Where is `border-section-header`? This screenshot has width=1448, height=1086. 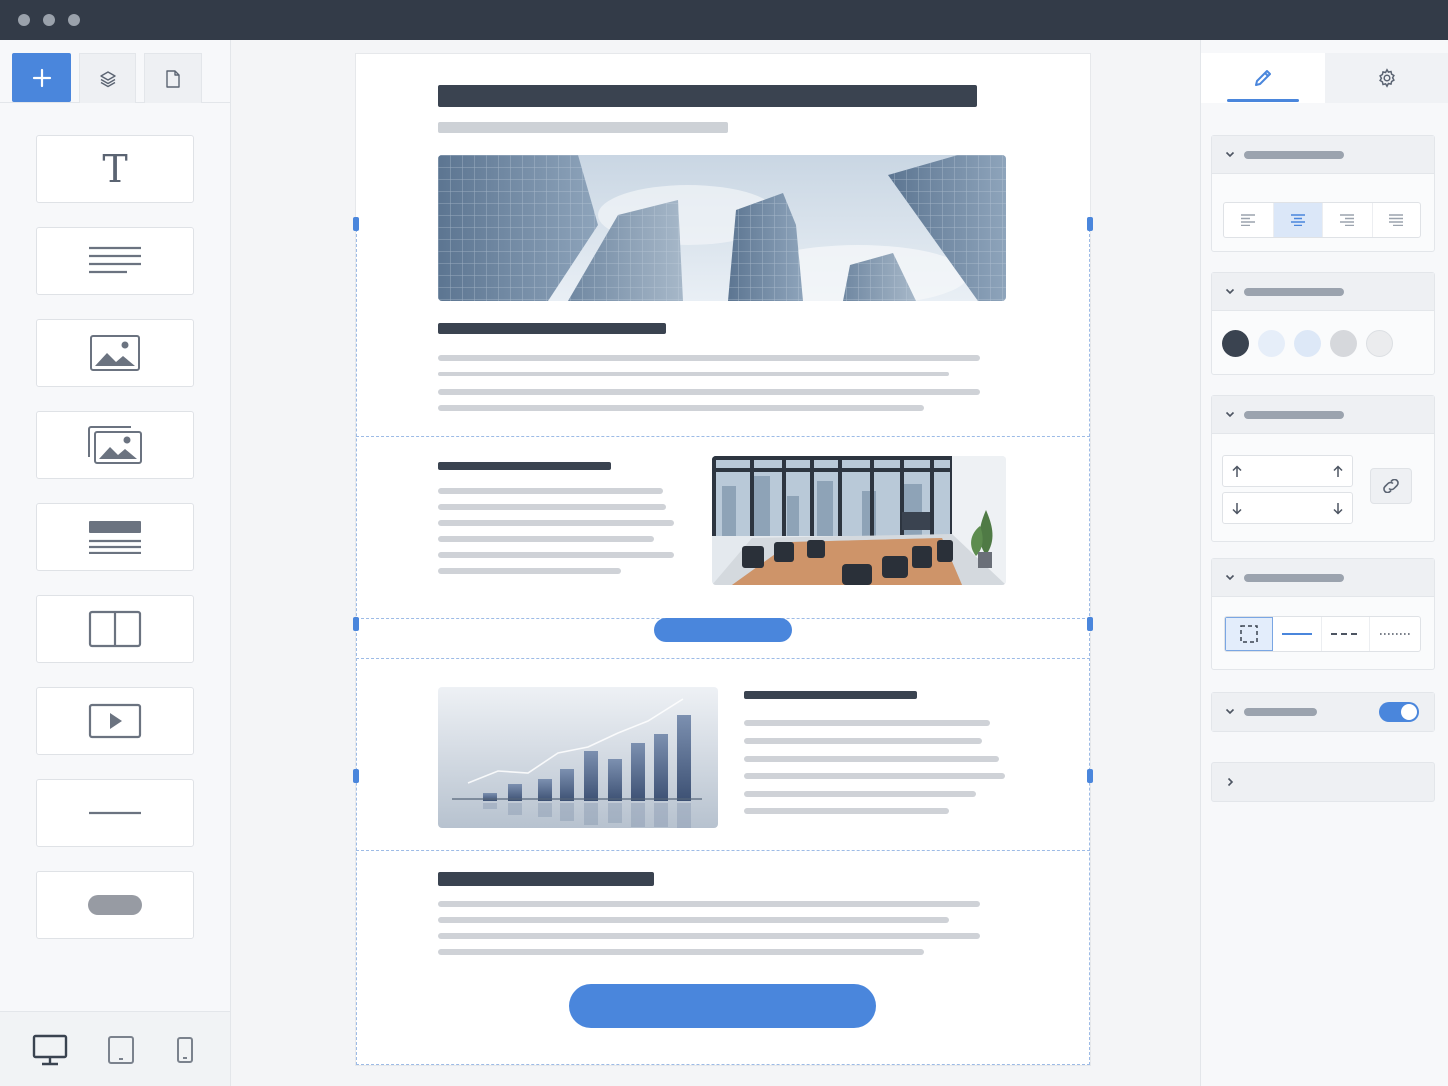
border-section-header is located at coordinates (1323, 578).